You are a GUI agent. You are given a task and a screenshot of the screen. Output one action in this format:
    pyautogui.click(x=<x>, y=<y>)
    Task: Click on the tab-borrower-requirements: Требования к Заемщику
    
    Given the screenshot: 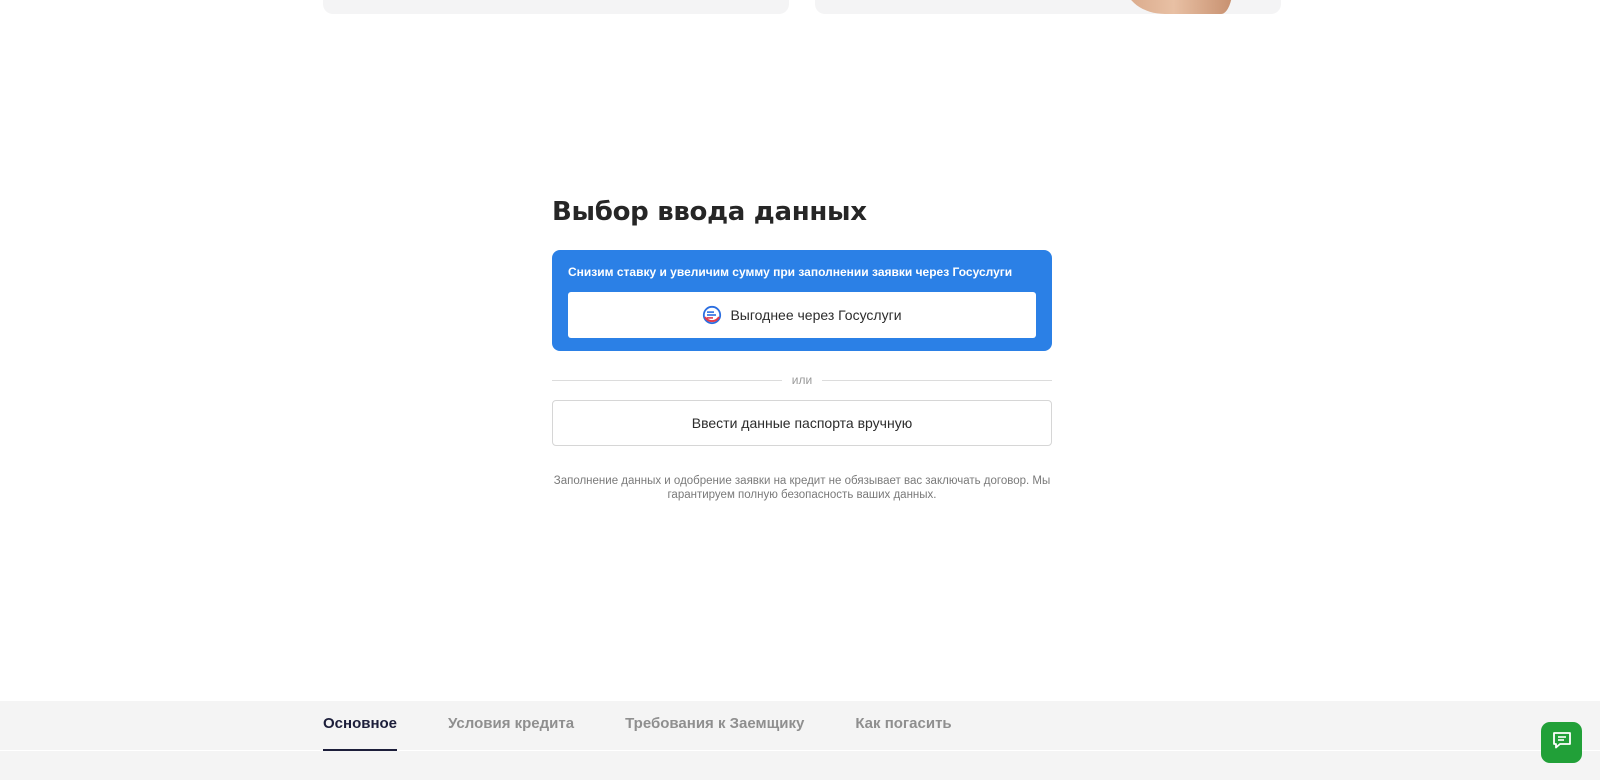 What is the action you would take?
    pyautogui.click(x=714, y=726)
    